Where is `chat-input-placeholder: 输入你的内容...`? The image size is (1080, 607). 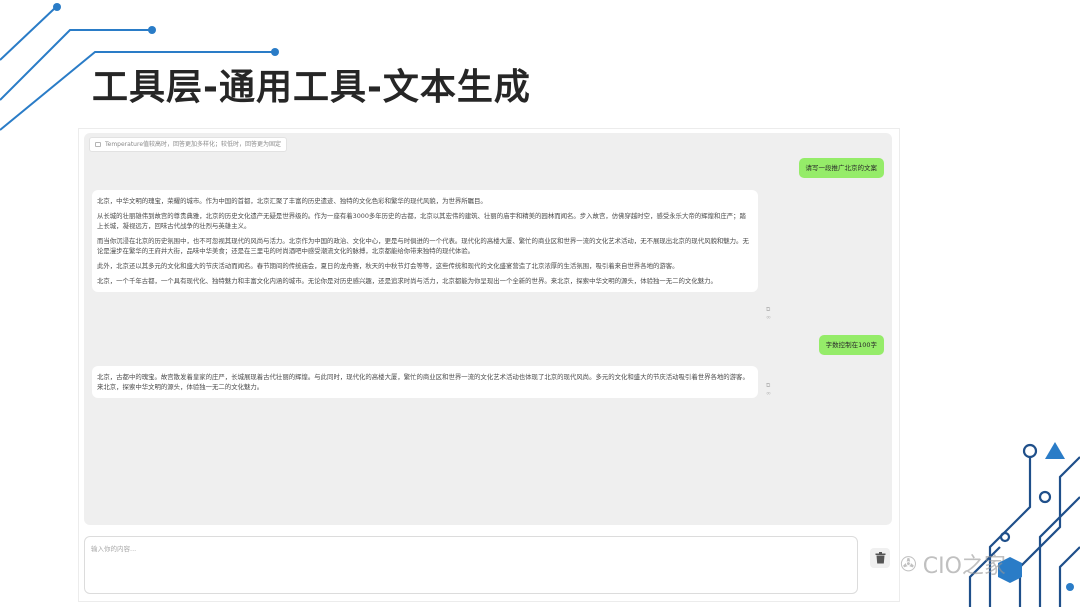 chat-input-placeholder: 输入你的内容... is located at coordinates (114, 549).